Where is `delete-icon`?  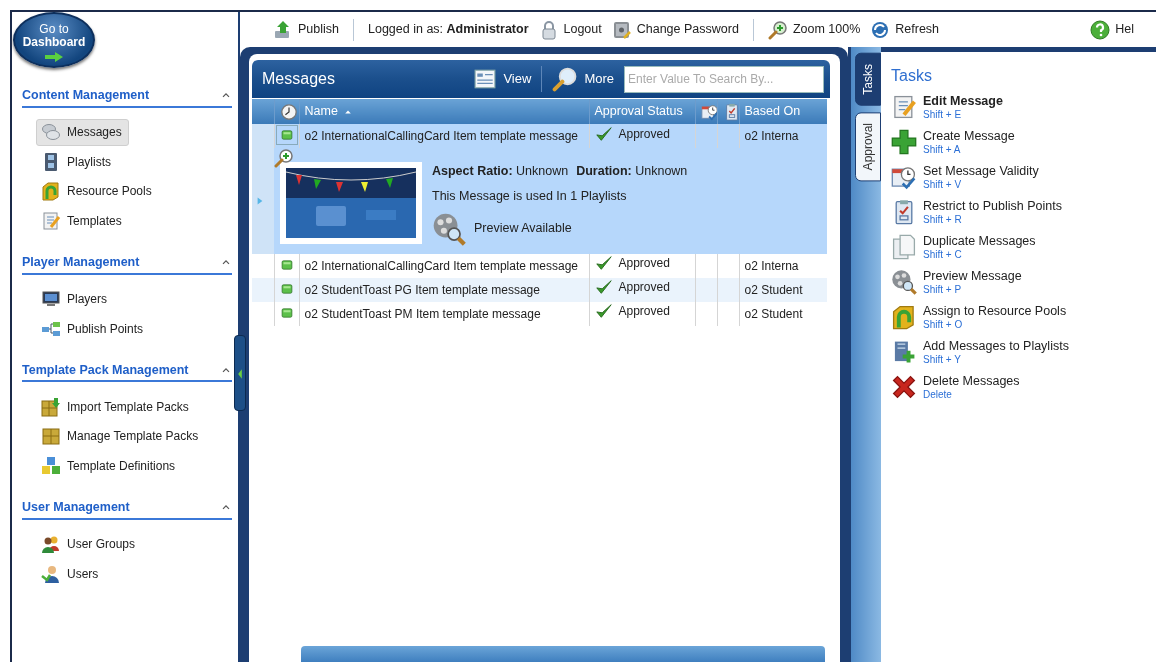
delete-icon is located at coordinates (904, 387).